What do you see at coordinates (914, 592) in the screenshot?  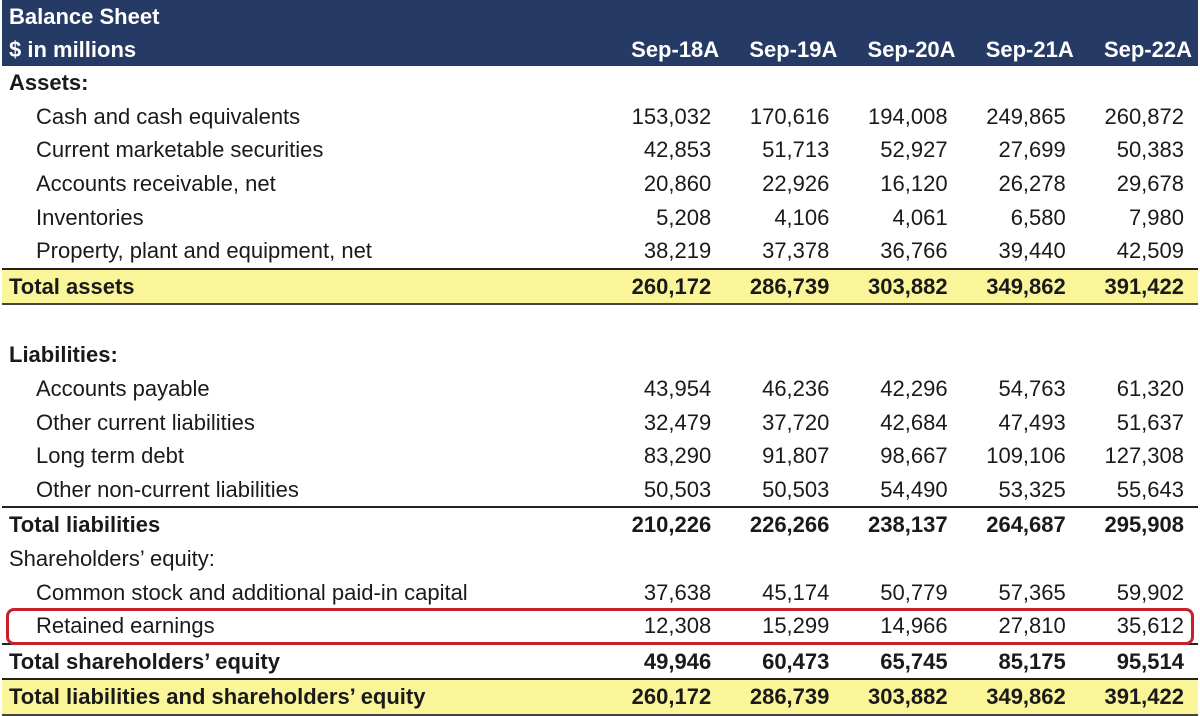 I see `cell-value: 50,779` at bounding box center [914, 592].